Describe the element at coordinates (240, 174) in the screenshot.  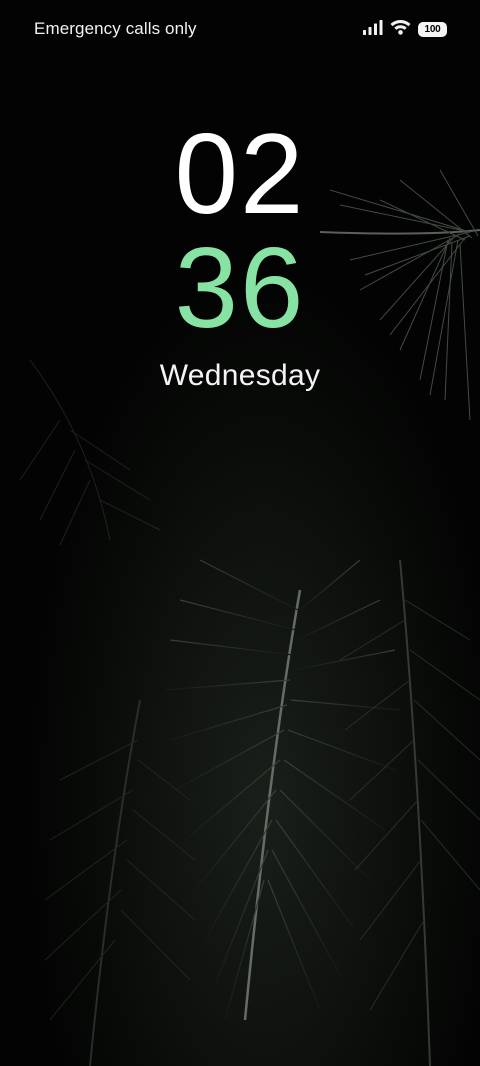
I see `clock-hours: 02` at that location.